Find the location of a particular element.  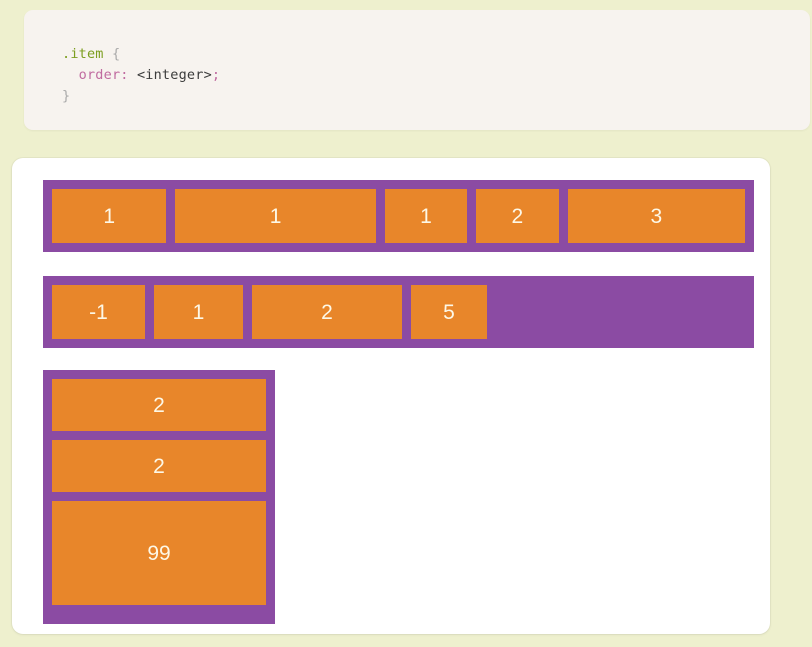

css-colon: : is located at coordinates (128, 75).